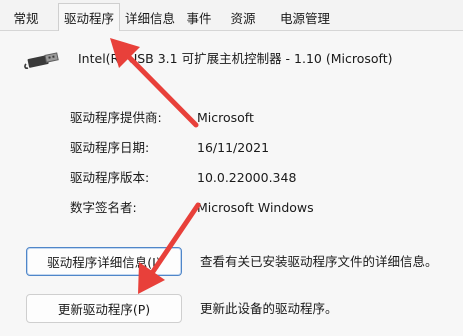  Describe the element at coordinates (305, 18) in the screenshot. I see `tab-power-management: 电源管理` at that location.